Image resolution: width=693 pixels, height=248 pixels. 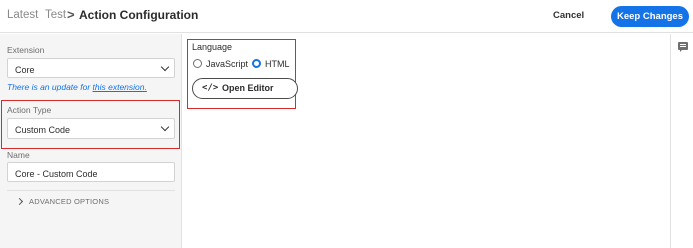 I want to click on javascript-label: JavaScript, so click(x=227, y=64).